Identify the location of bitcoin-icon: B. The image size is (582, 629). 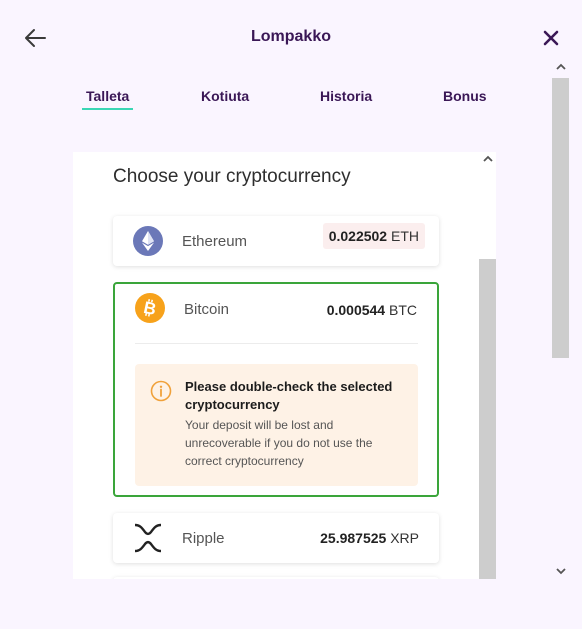
(150, 308).